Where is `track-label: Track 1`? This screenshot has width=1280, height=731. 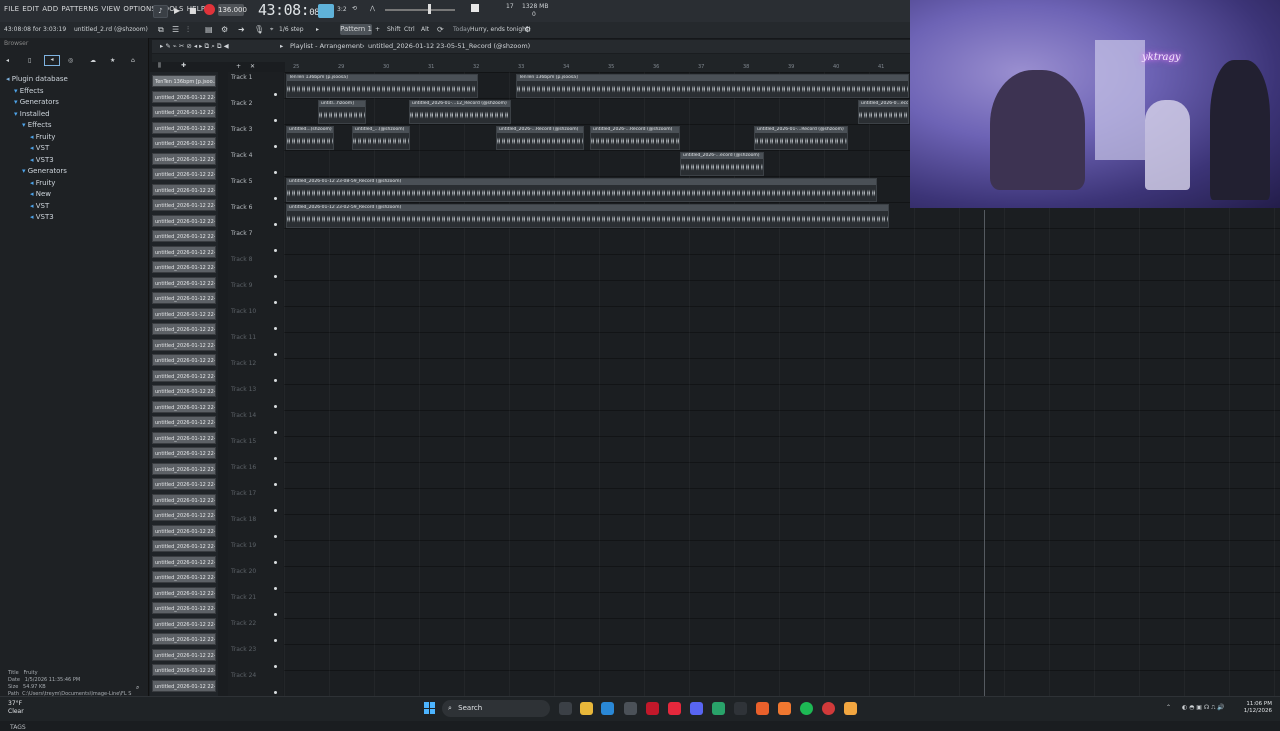 track-label: Track 1 is located at coordinates (241, 77).